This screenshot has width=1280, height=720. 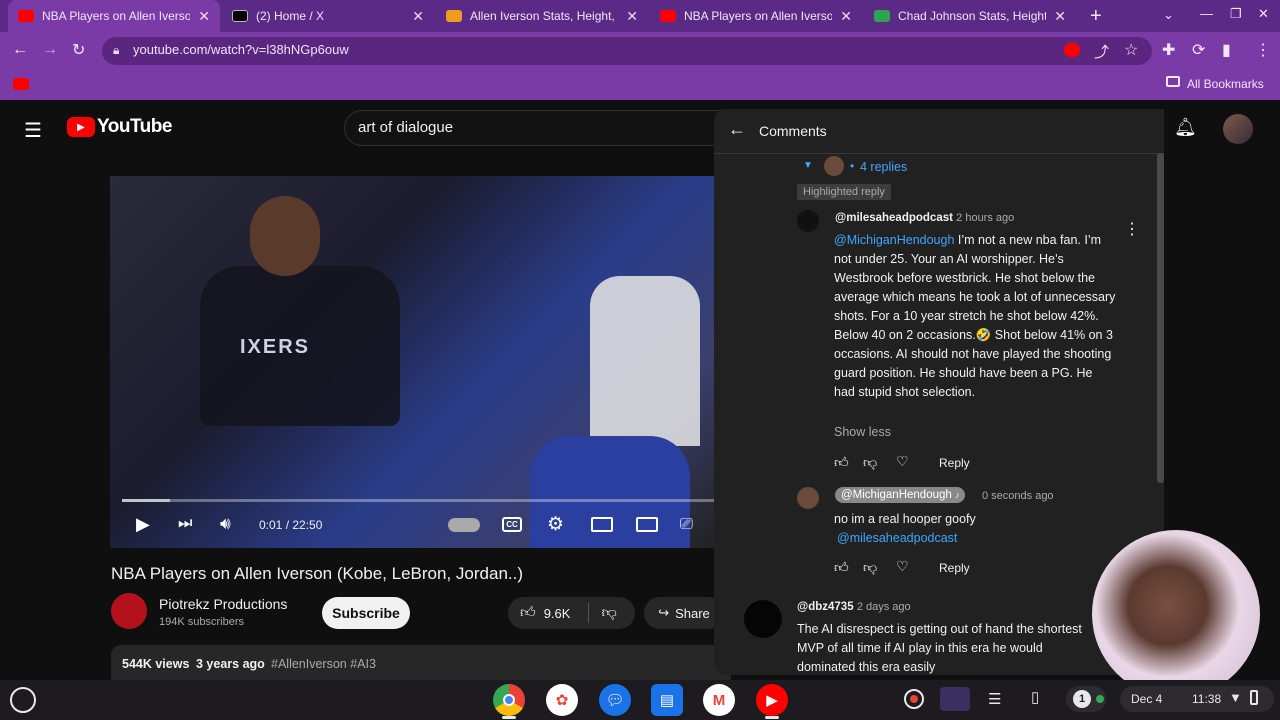 I want to click on miniplayer-icon, so click(x=602, y=524).